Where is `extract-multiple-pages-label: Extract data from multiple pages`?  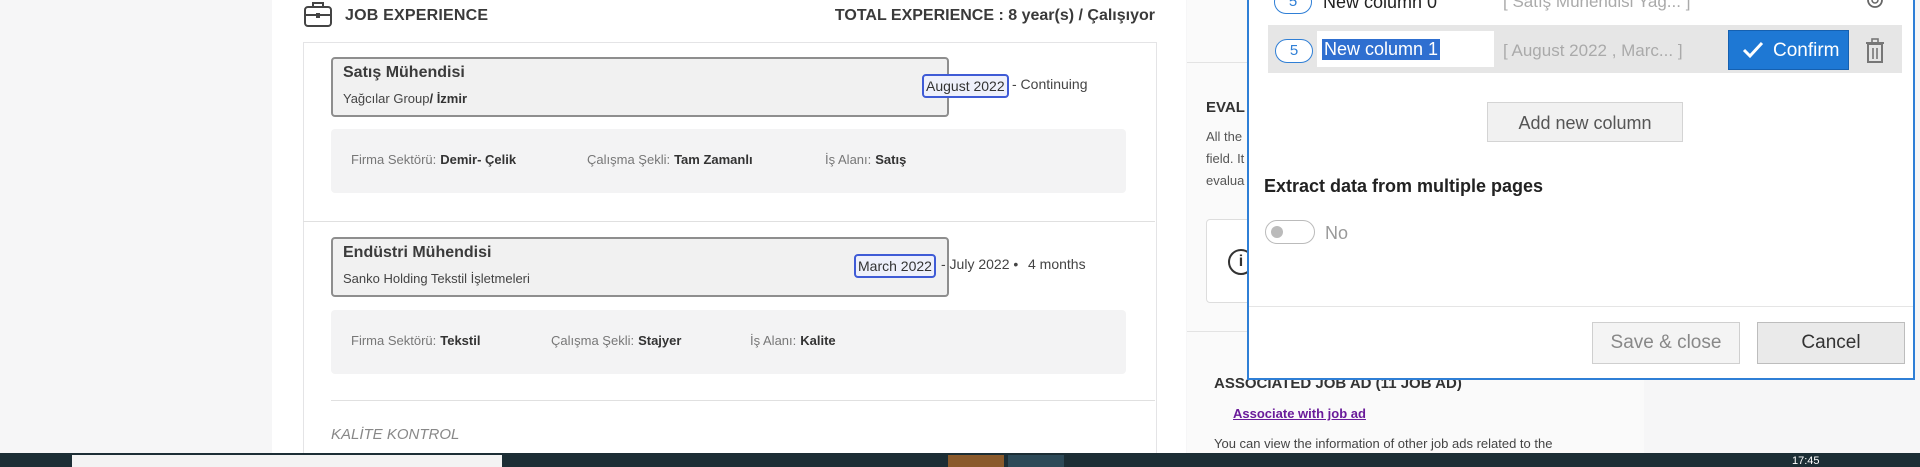
extract-multiple-pages-label: Extract data from multiple pages is located at coordinates (1404, 186).